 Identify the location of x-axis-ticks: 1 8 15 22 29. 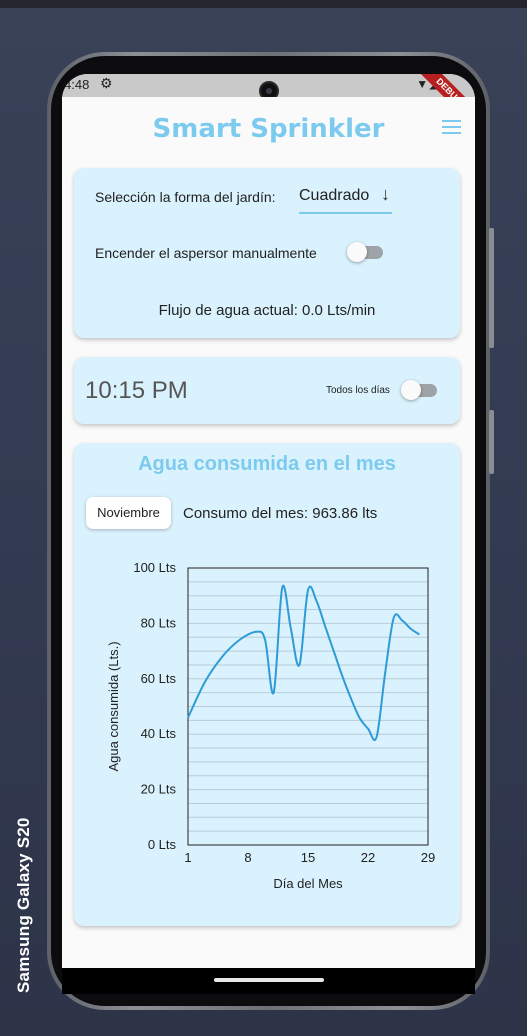
(309, 857).